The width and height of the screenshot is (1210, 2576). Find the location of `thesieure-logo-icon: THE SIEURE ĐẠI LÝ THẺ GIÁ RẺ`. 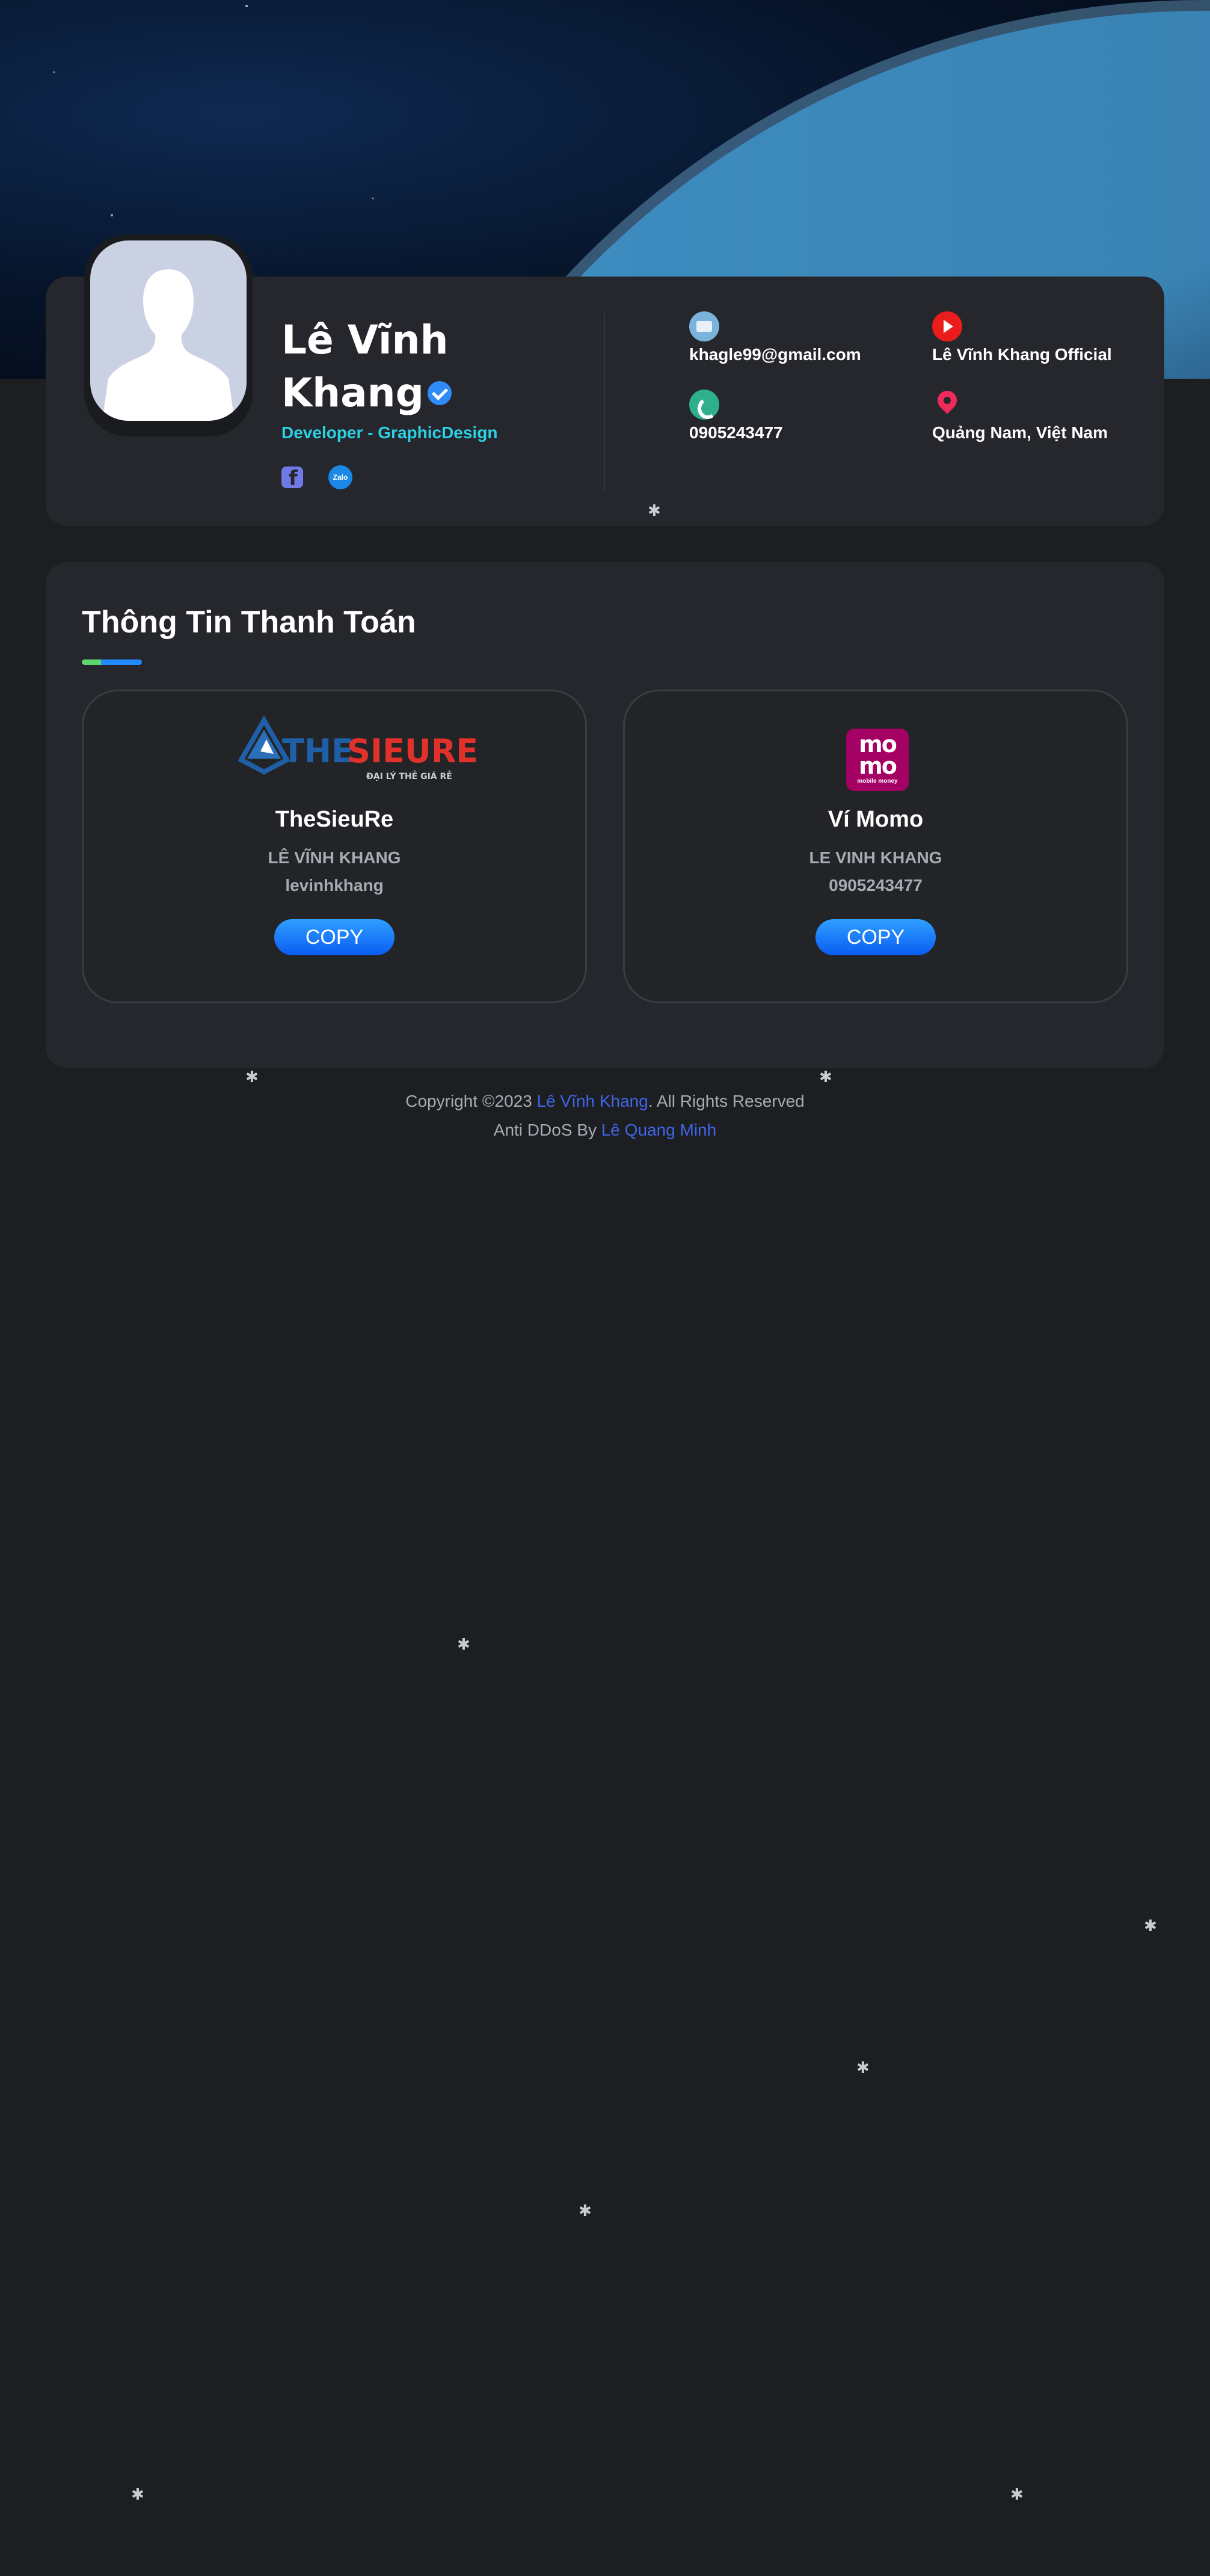

thesieure-logo-icon: THE SIEURE ĐẠI LÝ THẺ GIÁ RẺ is located at coordinates (358, 748).